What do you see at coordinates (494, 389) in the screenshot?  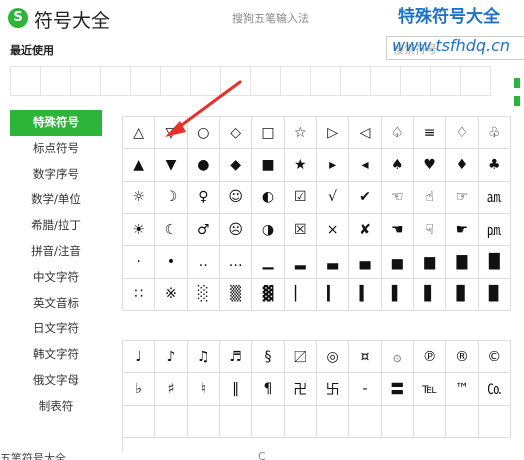 I see `symbol-cell: ㏇` at bounding box center [494, 389].